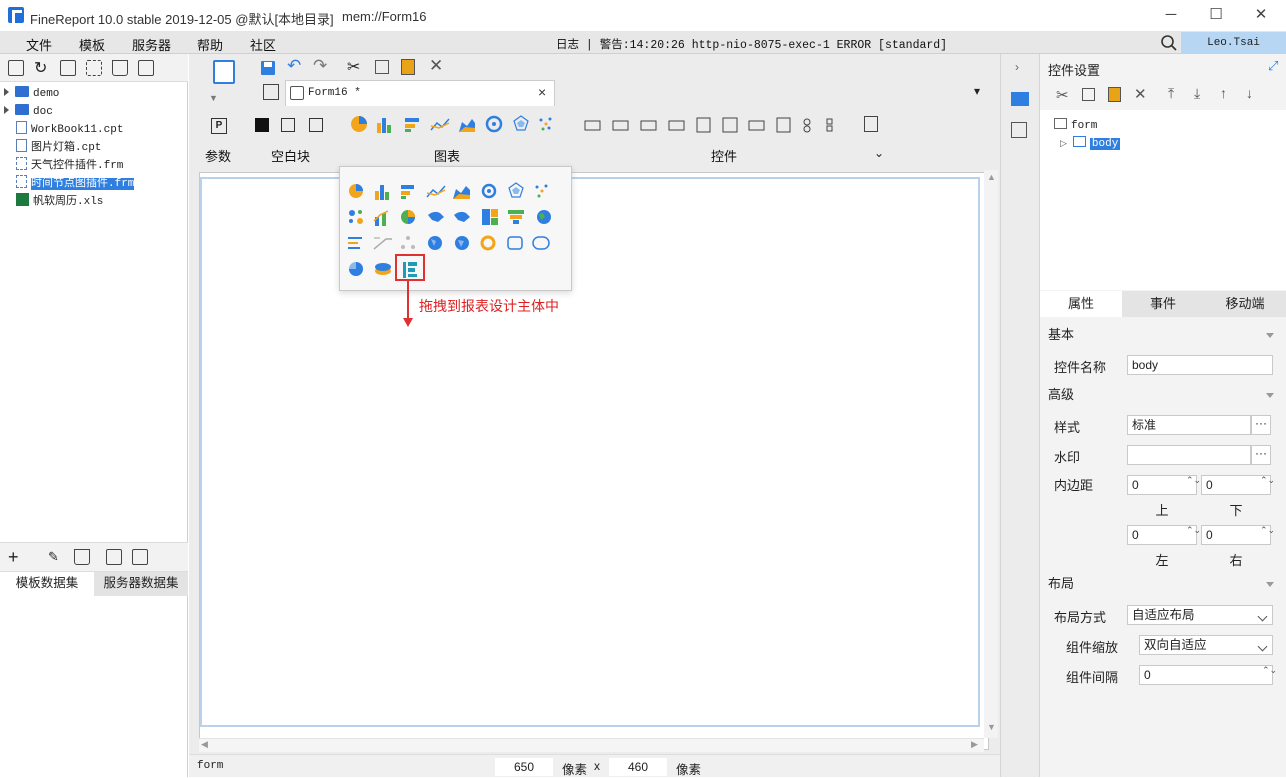  What do you see at coordinates (94, 165) in the screenshot?
I see `tree-file-weather: 天气控件插件.frm` at bounding box center [94, 165].